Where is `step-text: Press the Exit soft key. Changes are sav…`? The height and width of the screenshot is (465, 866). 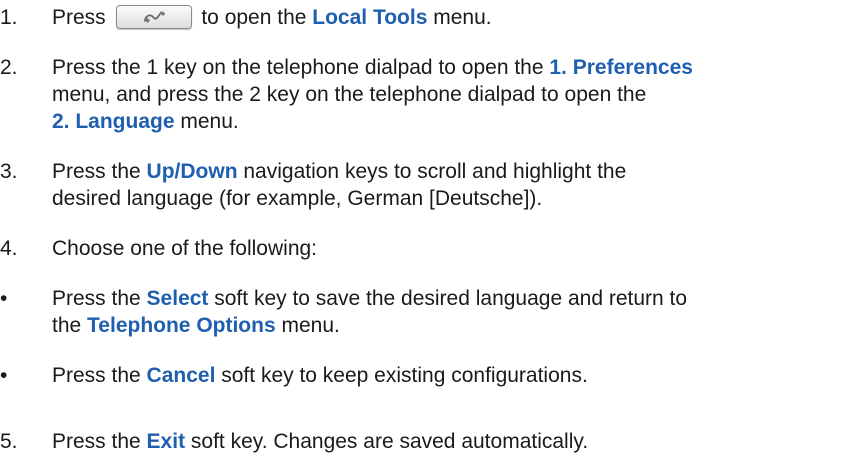 step-text: Press the Exit soft key. Changes are sav… is located at coordinates (459, 441).